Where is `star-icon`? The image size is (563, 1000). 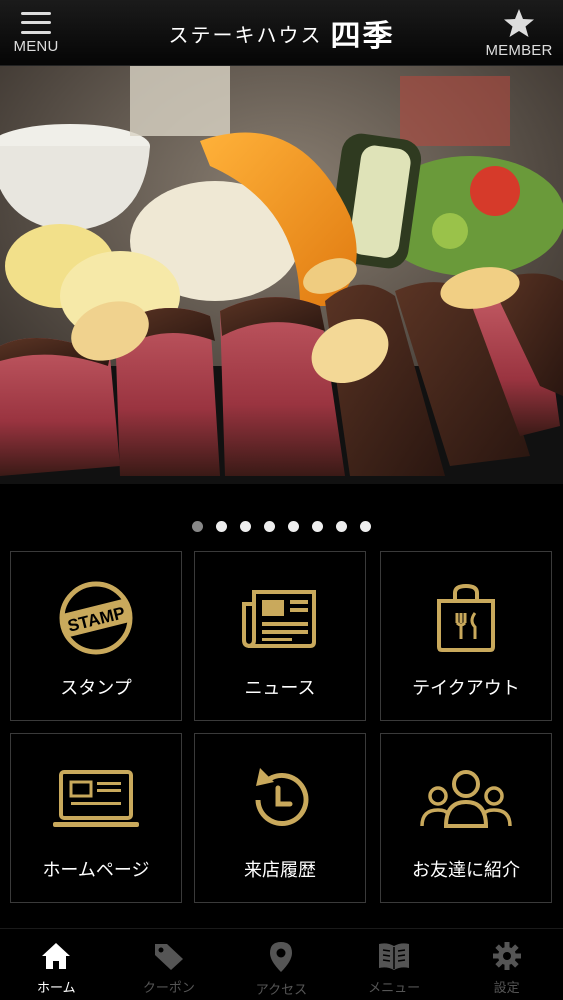
star-icon is located at coordinates (519, 22).